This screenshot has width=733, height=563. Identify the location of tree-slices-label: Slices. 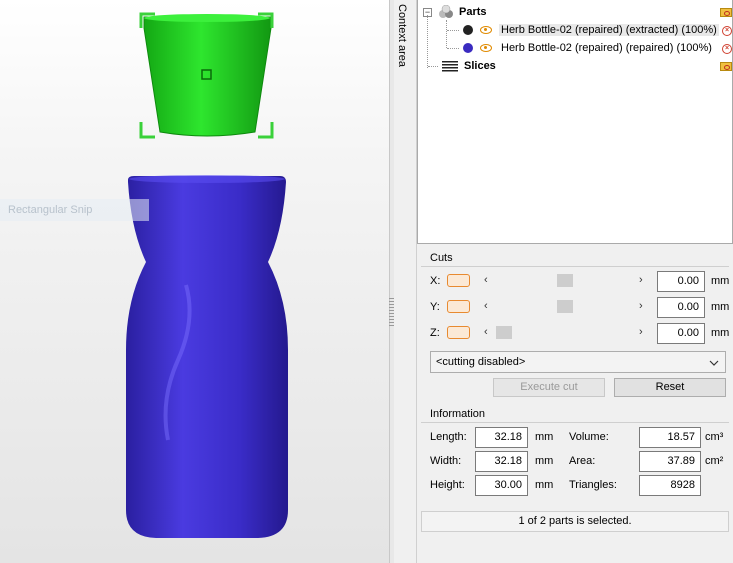
(480, 66).